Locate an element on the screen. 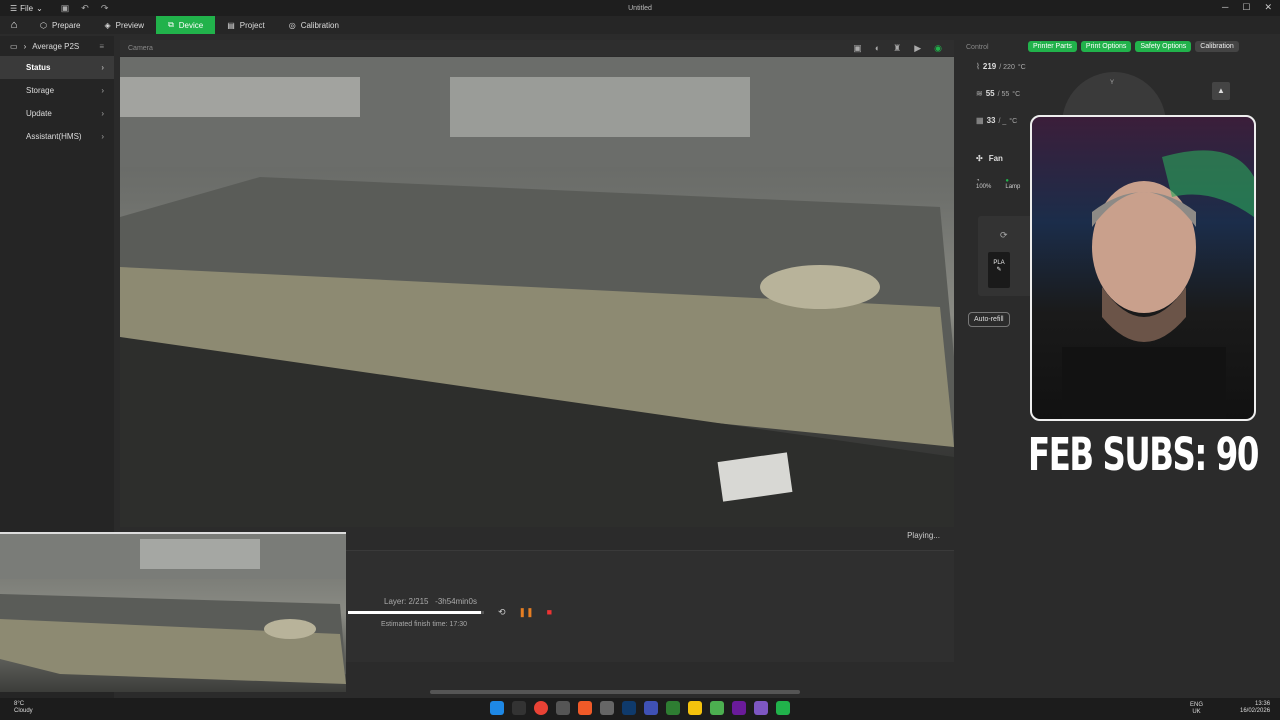 The image size is (1280, 720). xbox-icon is located at coordinates (673, 708).